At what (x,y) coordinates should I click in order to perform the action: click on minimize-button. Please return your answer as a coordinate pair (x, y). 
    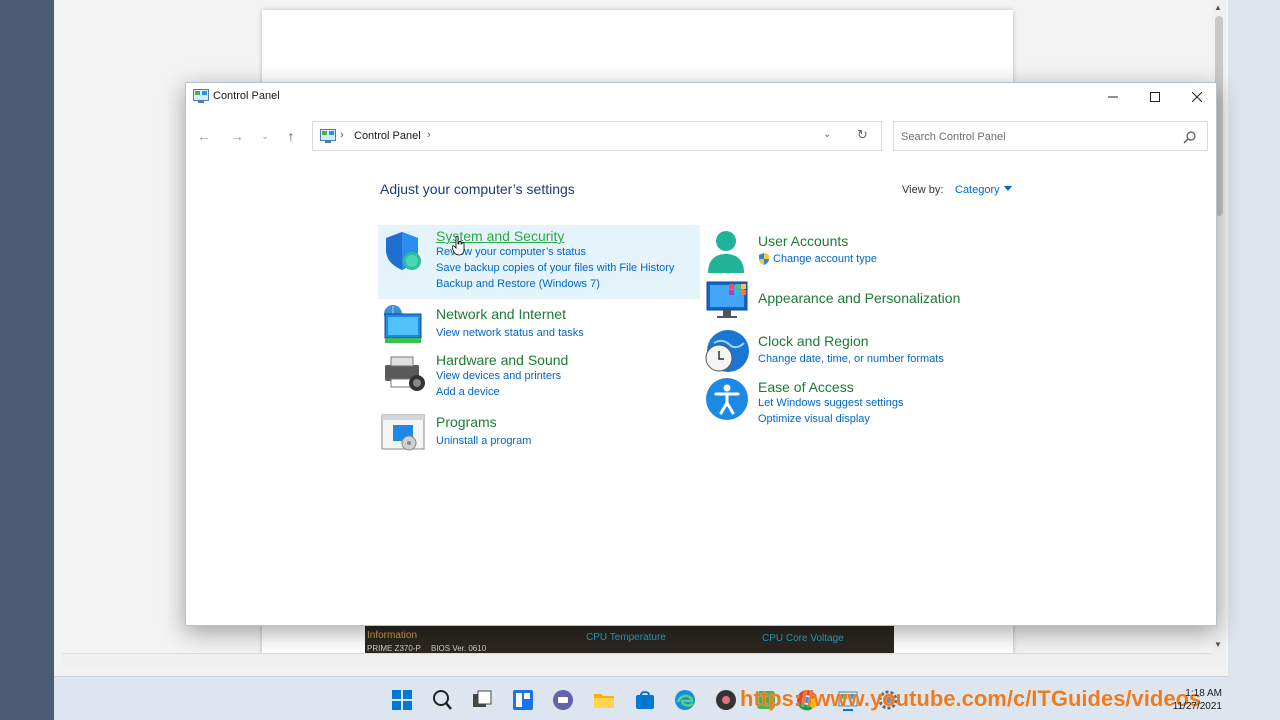
    Looking at the image, I should click on (1113, 97).